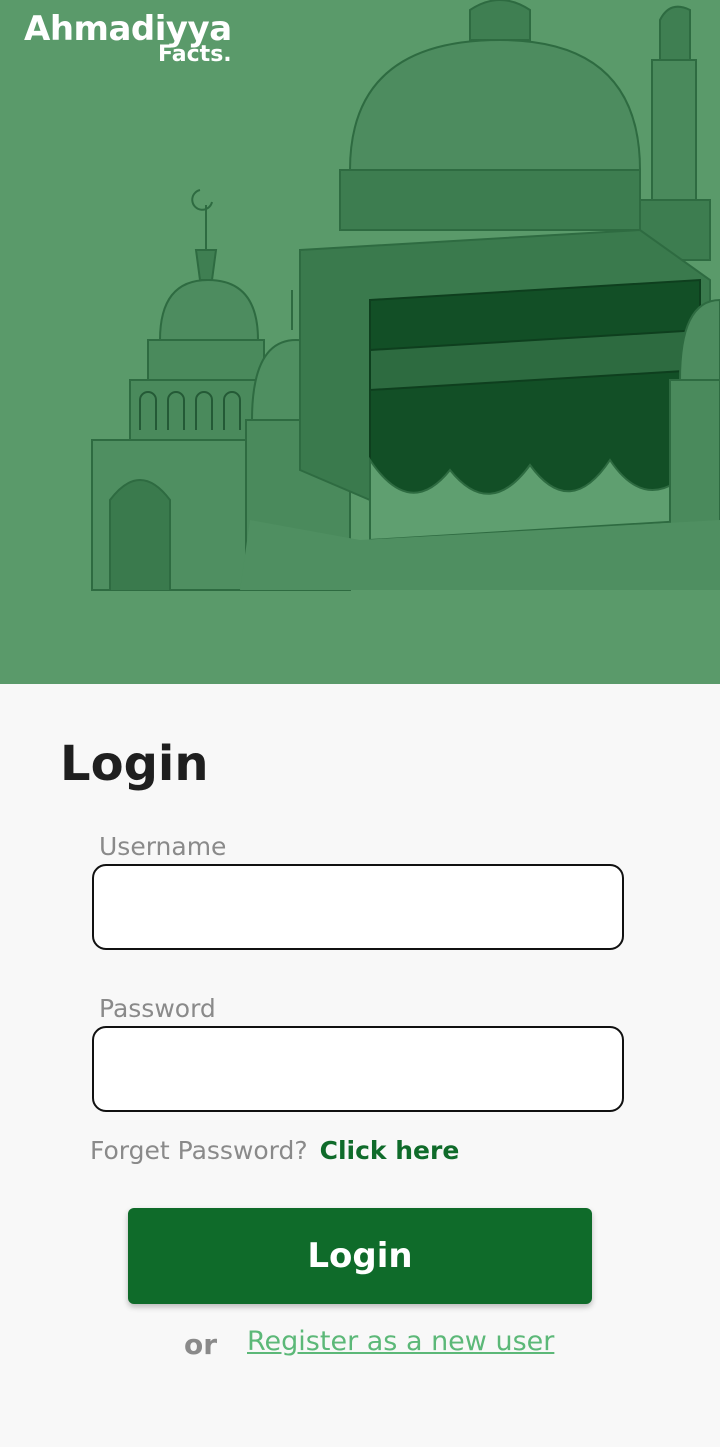 This screenshot has height=1447, width=720. What do you see at coordinates (400, 1341) in the screenshot?
I see `register-link: Register as a new user` at bounding box center [400, 1341].